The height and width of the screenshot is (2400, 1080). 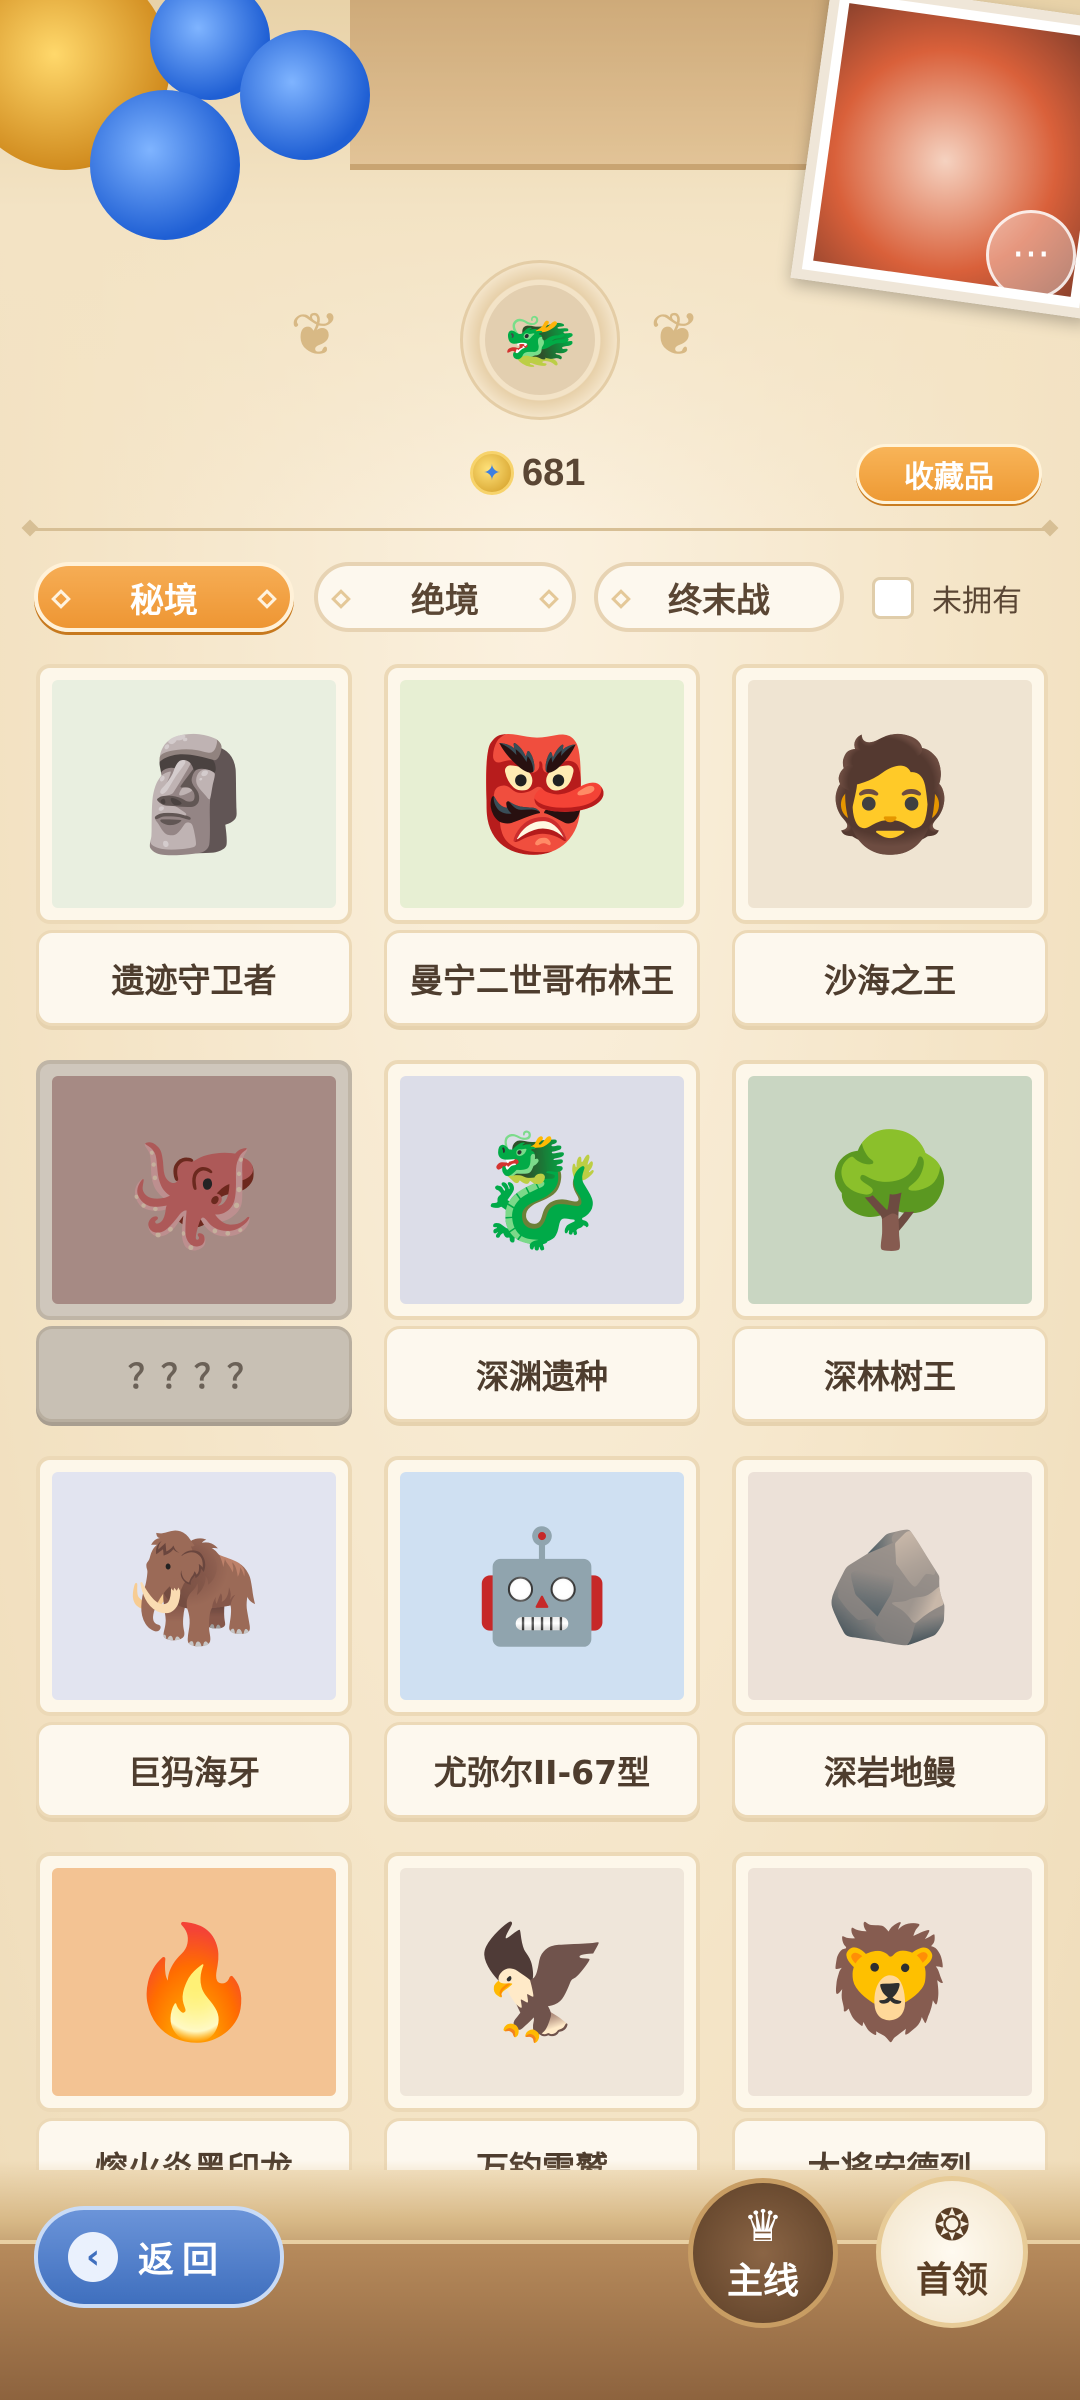 I want to click on boss-portrait: 🐙, so click(x=194, y=1190).